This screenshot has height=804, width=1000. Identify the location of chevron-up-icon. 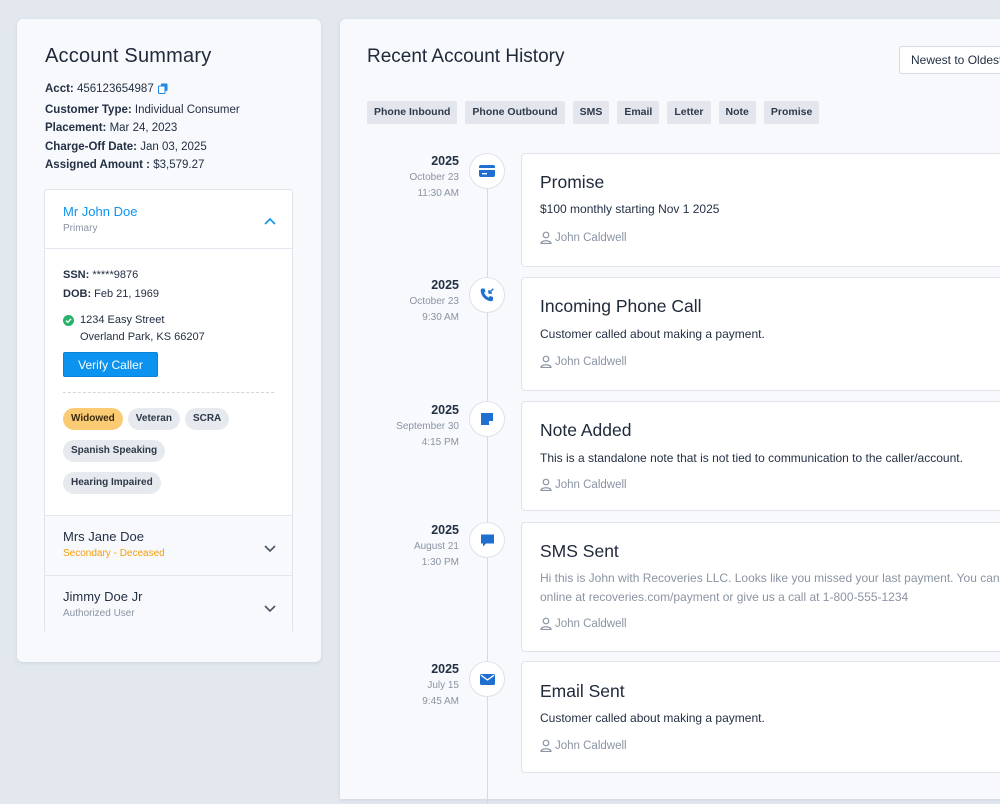
(270, 221).